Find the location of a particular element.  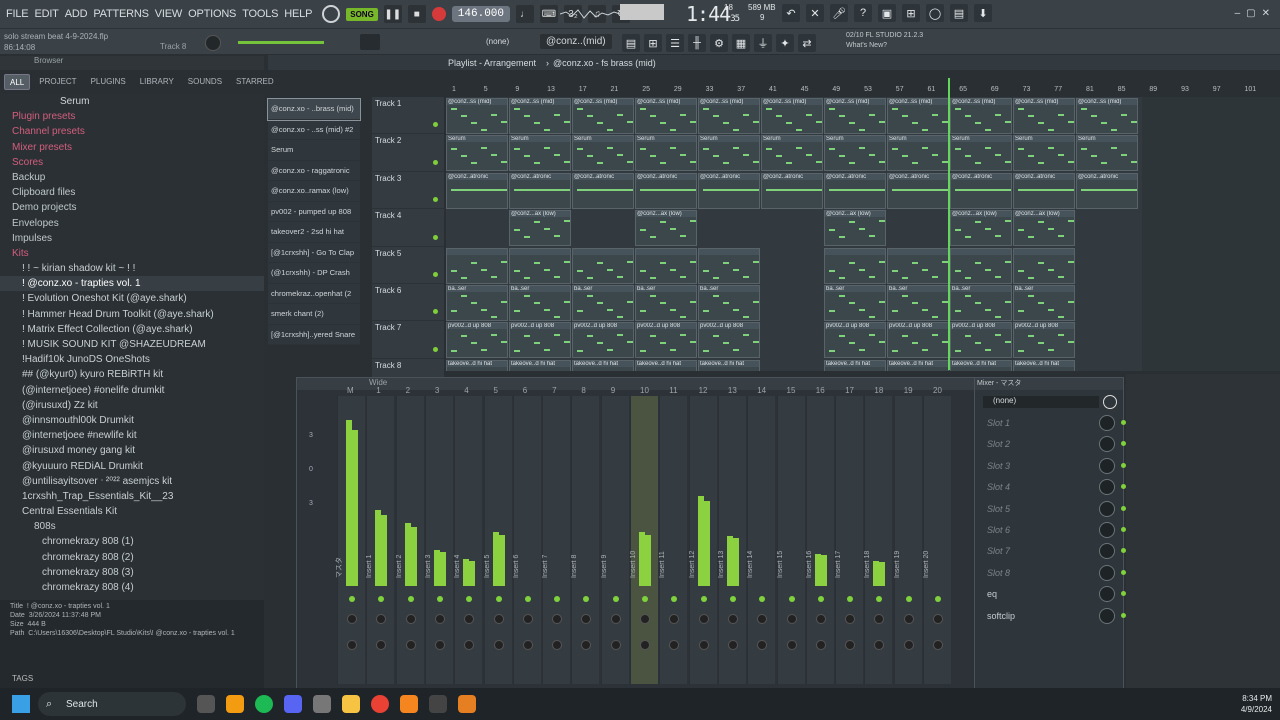

taskbar-search: ⌕ Search is located at coordinates (112, 704).